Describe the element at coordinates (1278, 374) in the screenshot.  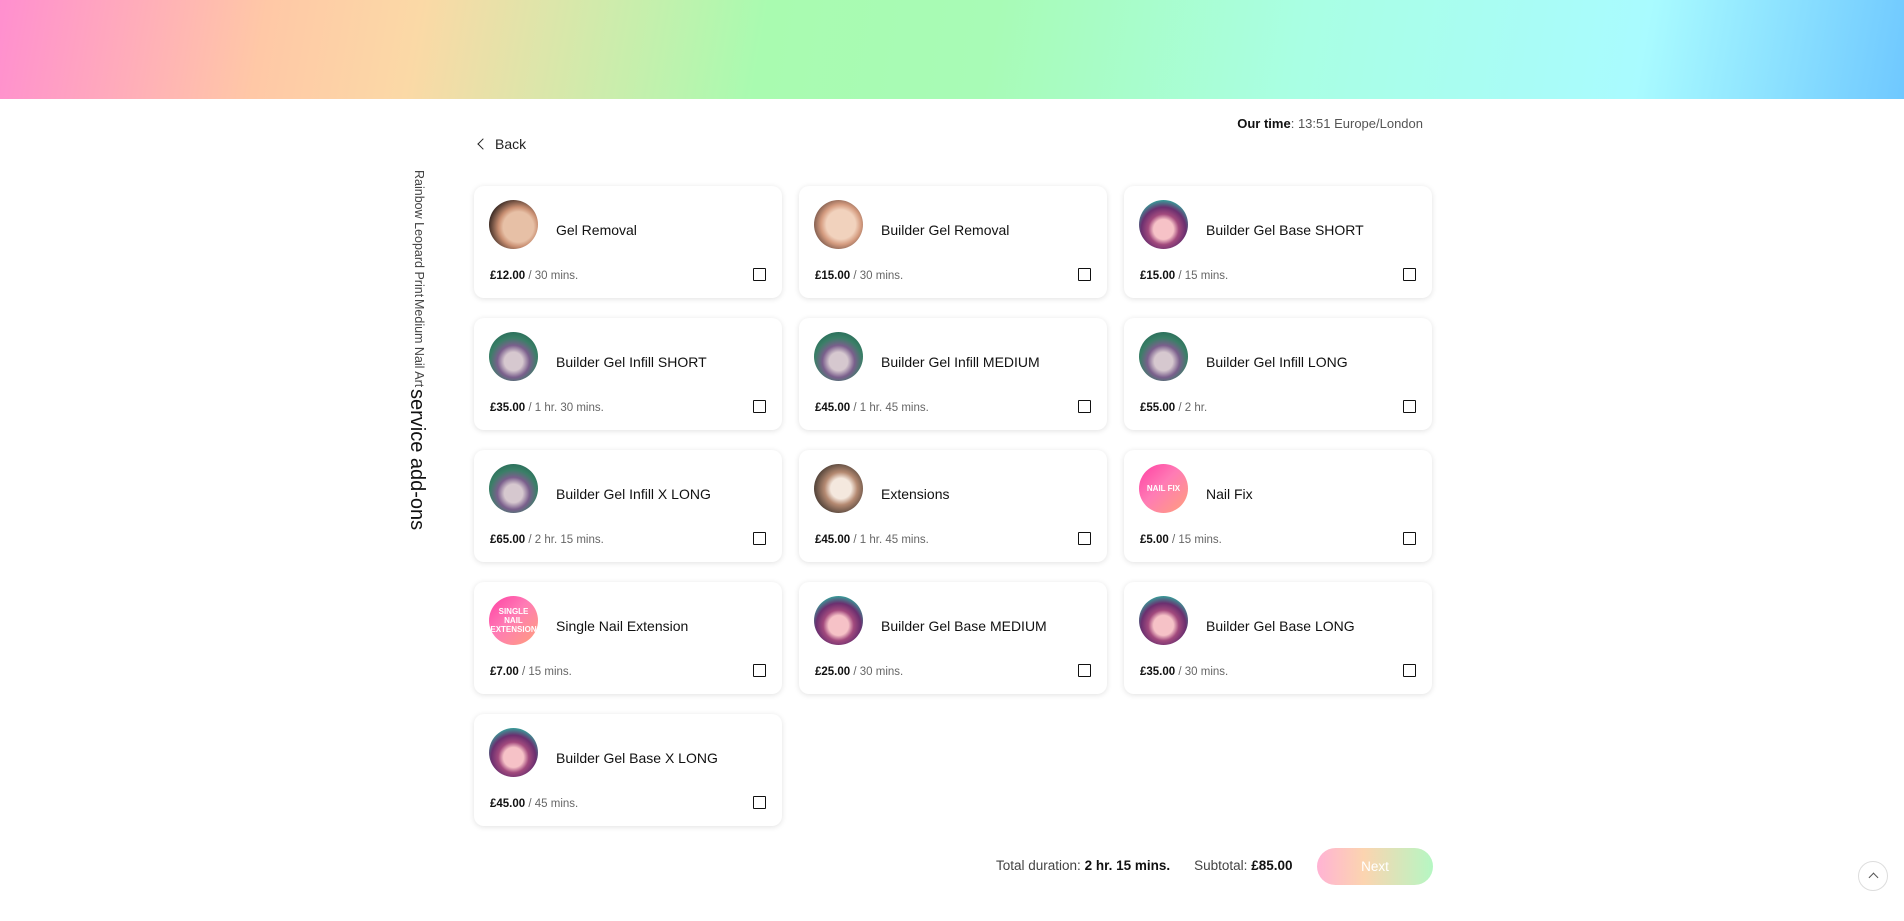
I see `service-card: Builder Gel Infill LONG £55.00 / 2 hr.` at that location.